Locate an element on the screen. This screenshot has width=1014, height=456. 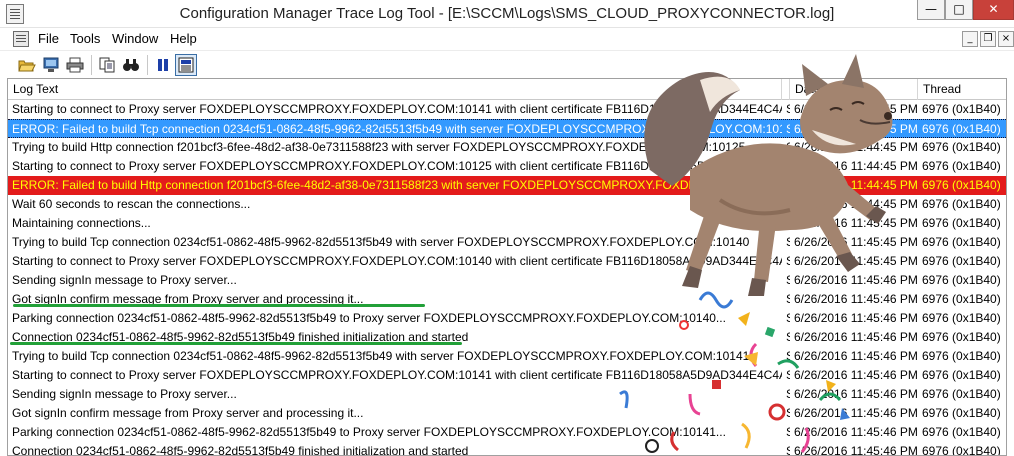
document-minimize-button: _ is located at coordinates (970, 39).